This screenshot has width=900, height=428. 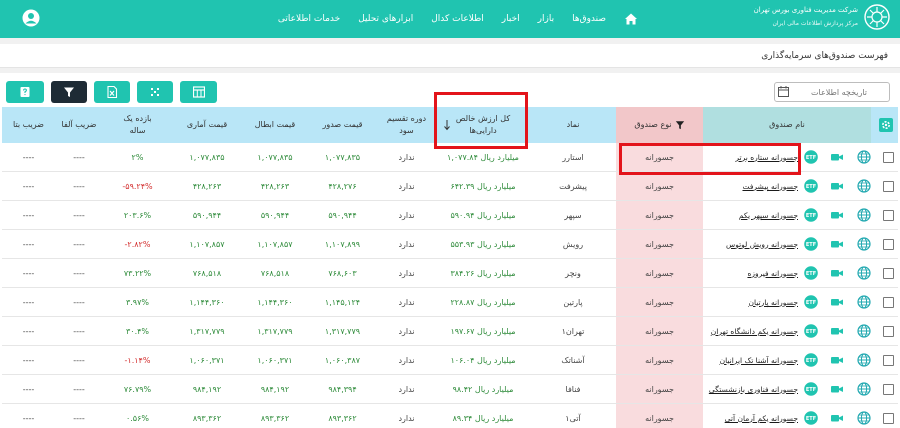 I want to click on cell-symbol: سپهر, so click(x=573, y=215).